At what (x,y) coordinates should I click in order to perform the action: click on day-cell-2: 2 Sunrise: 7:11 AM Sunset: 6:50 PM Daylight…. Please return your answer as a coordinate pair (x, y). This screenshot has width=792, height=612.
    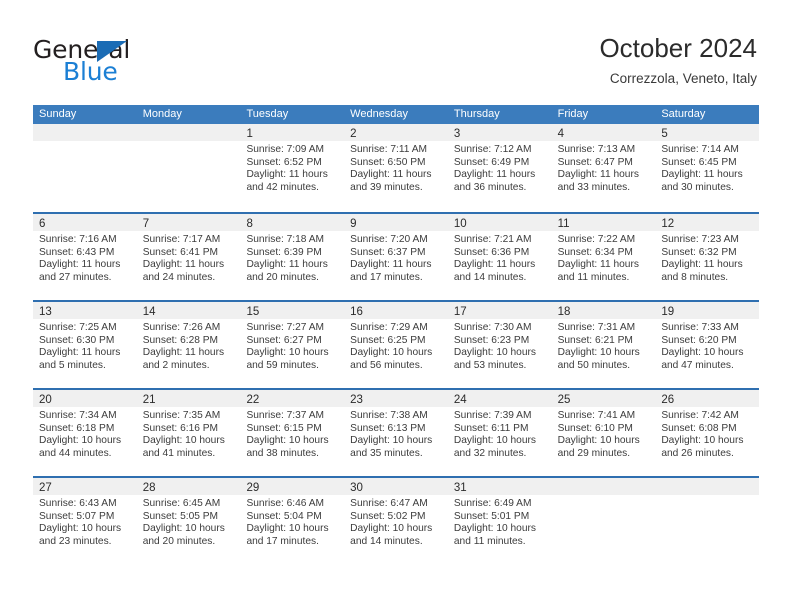
    Looking at the image, I should click on (396, 168).